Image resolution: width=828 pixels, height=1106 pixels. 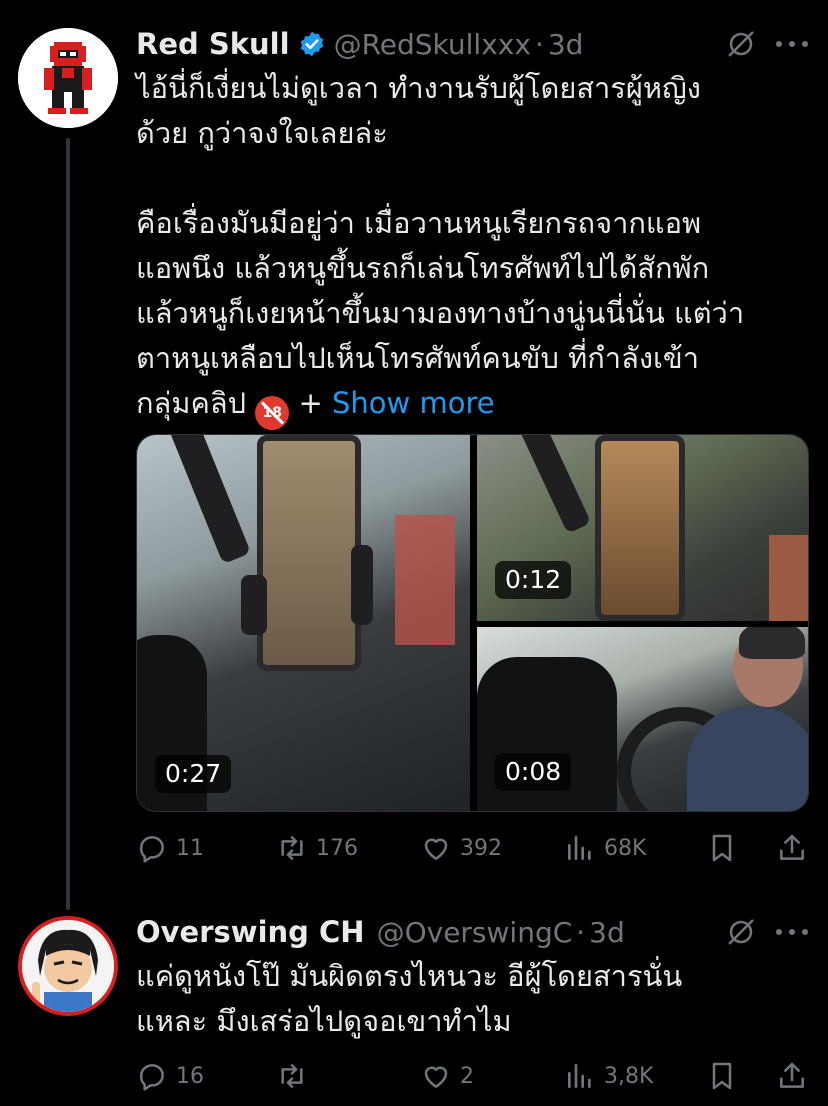 I want to click on avatar-overswing-ch, so click(x=68, y=966).